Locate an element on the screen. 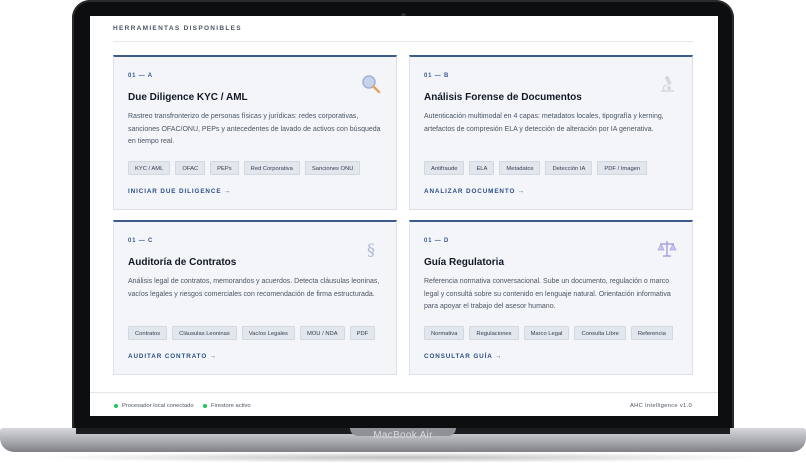 The image size is (806, 463). tag: Regulaciones is located at coordinates (494, 333).